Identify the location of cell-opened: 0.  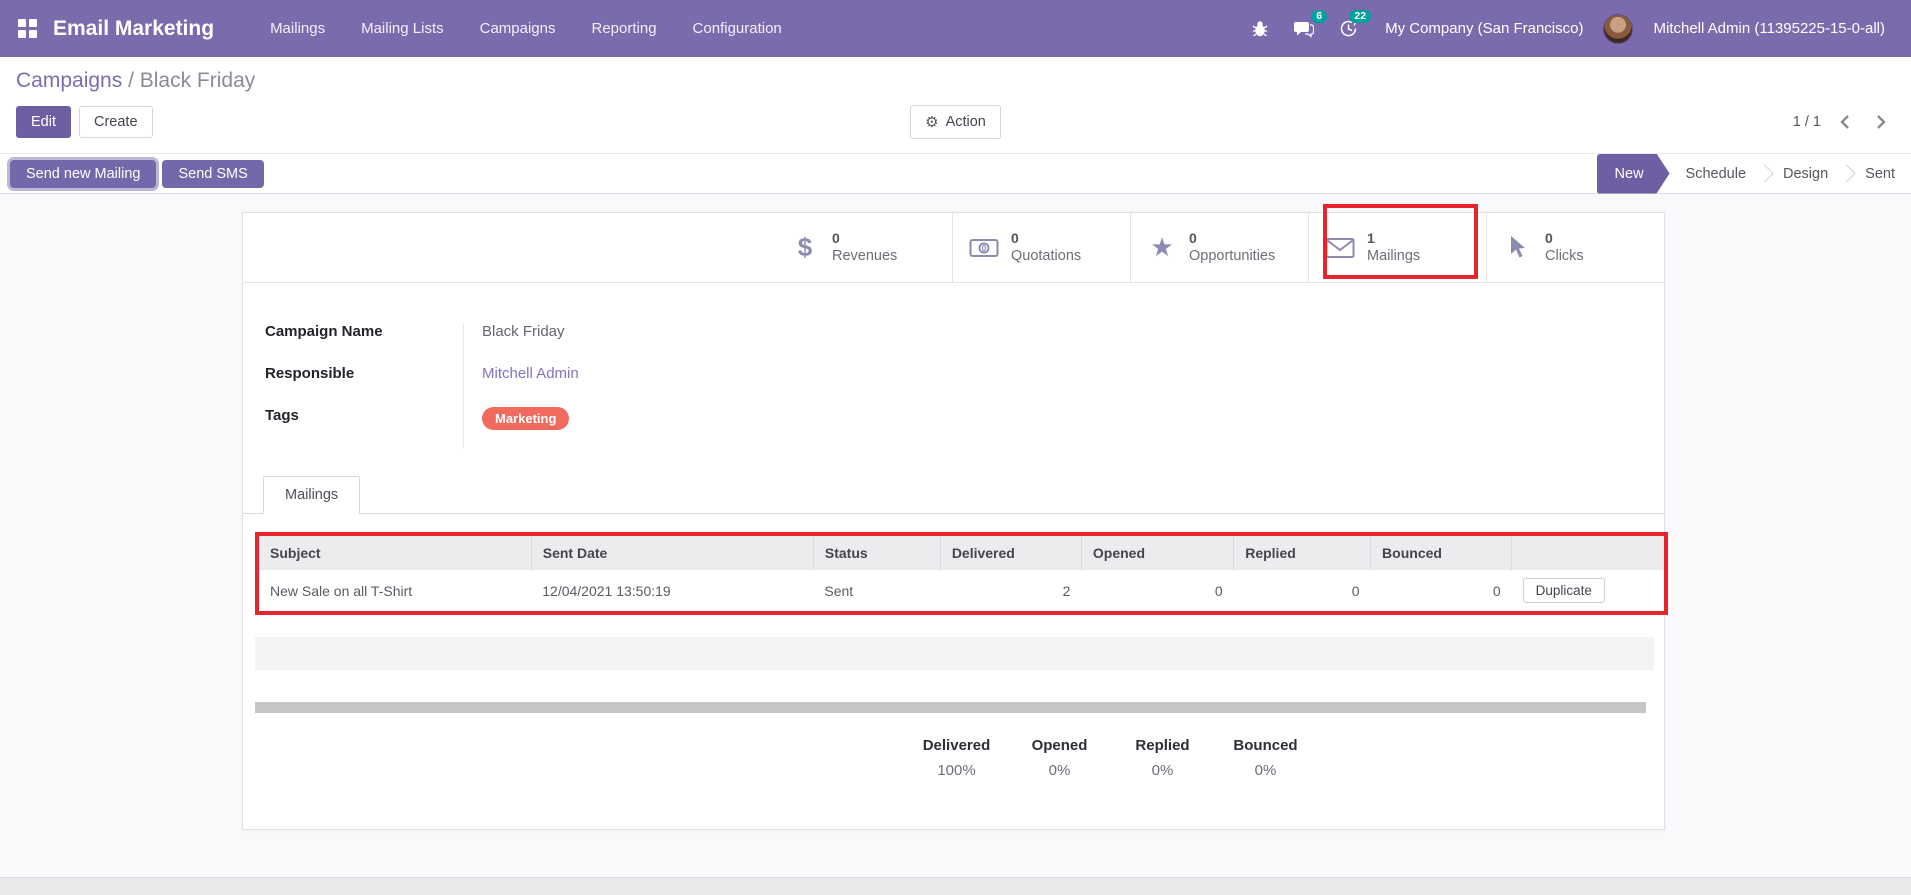
(1157, 590).